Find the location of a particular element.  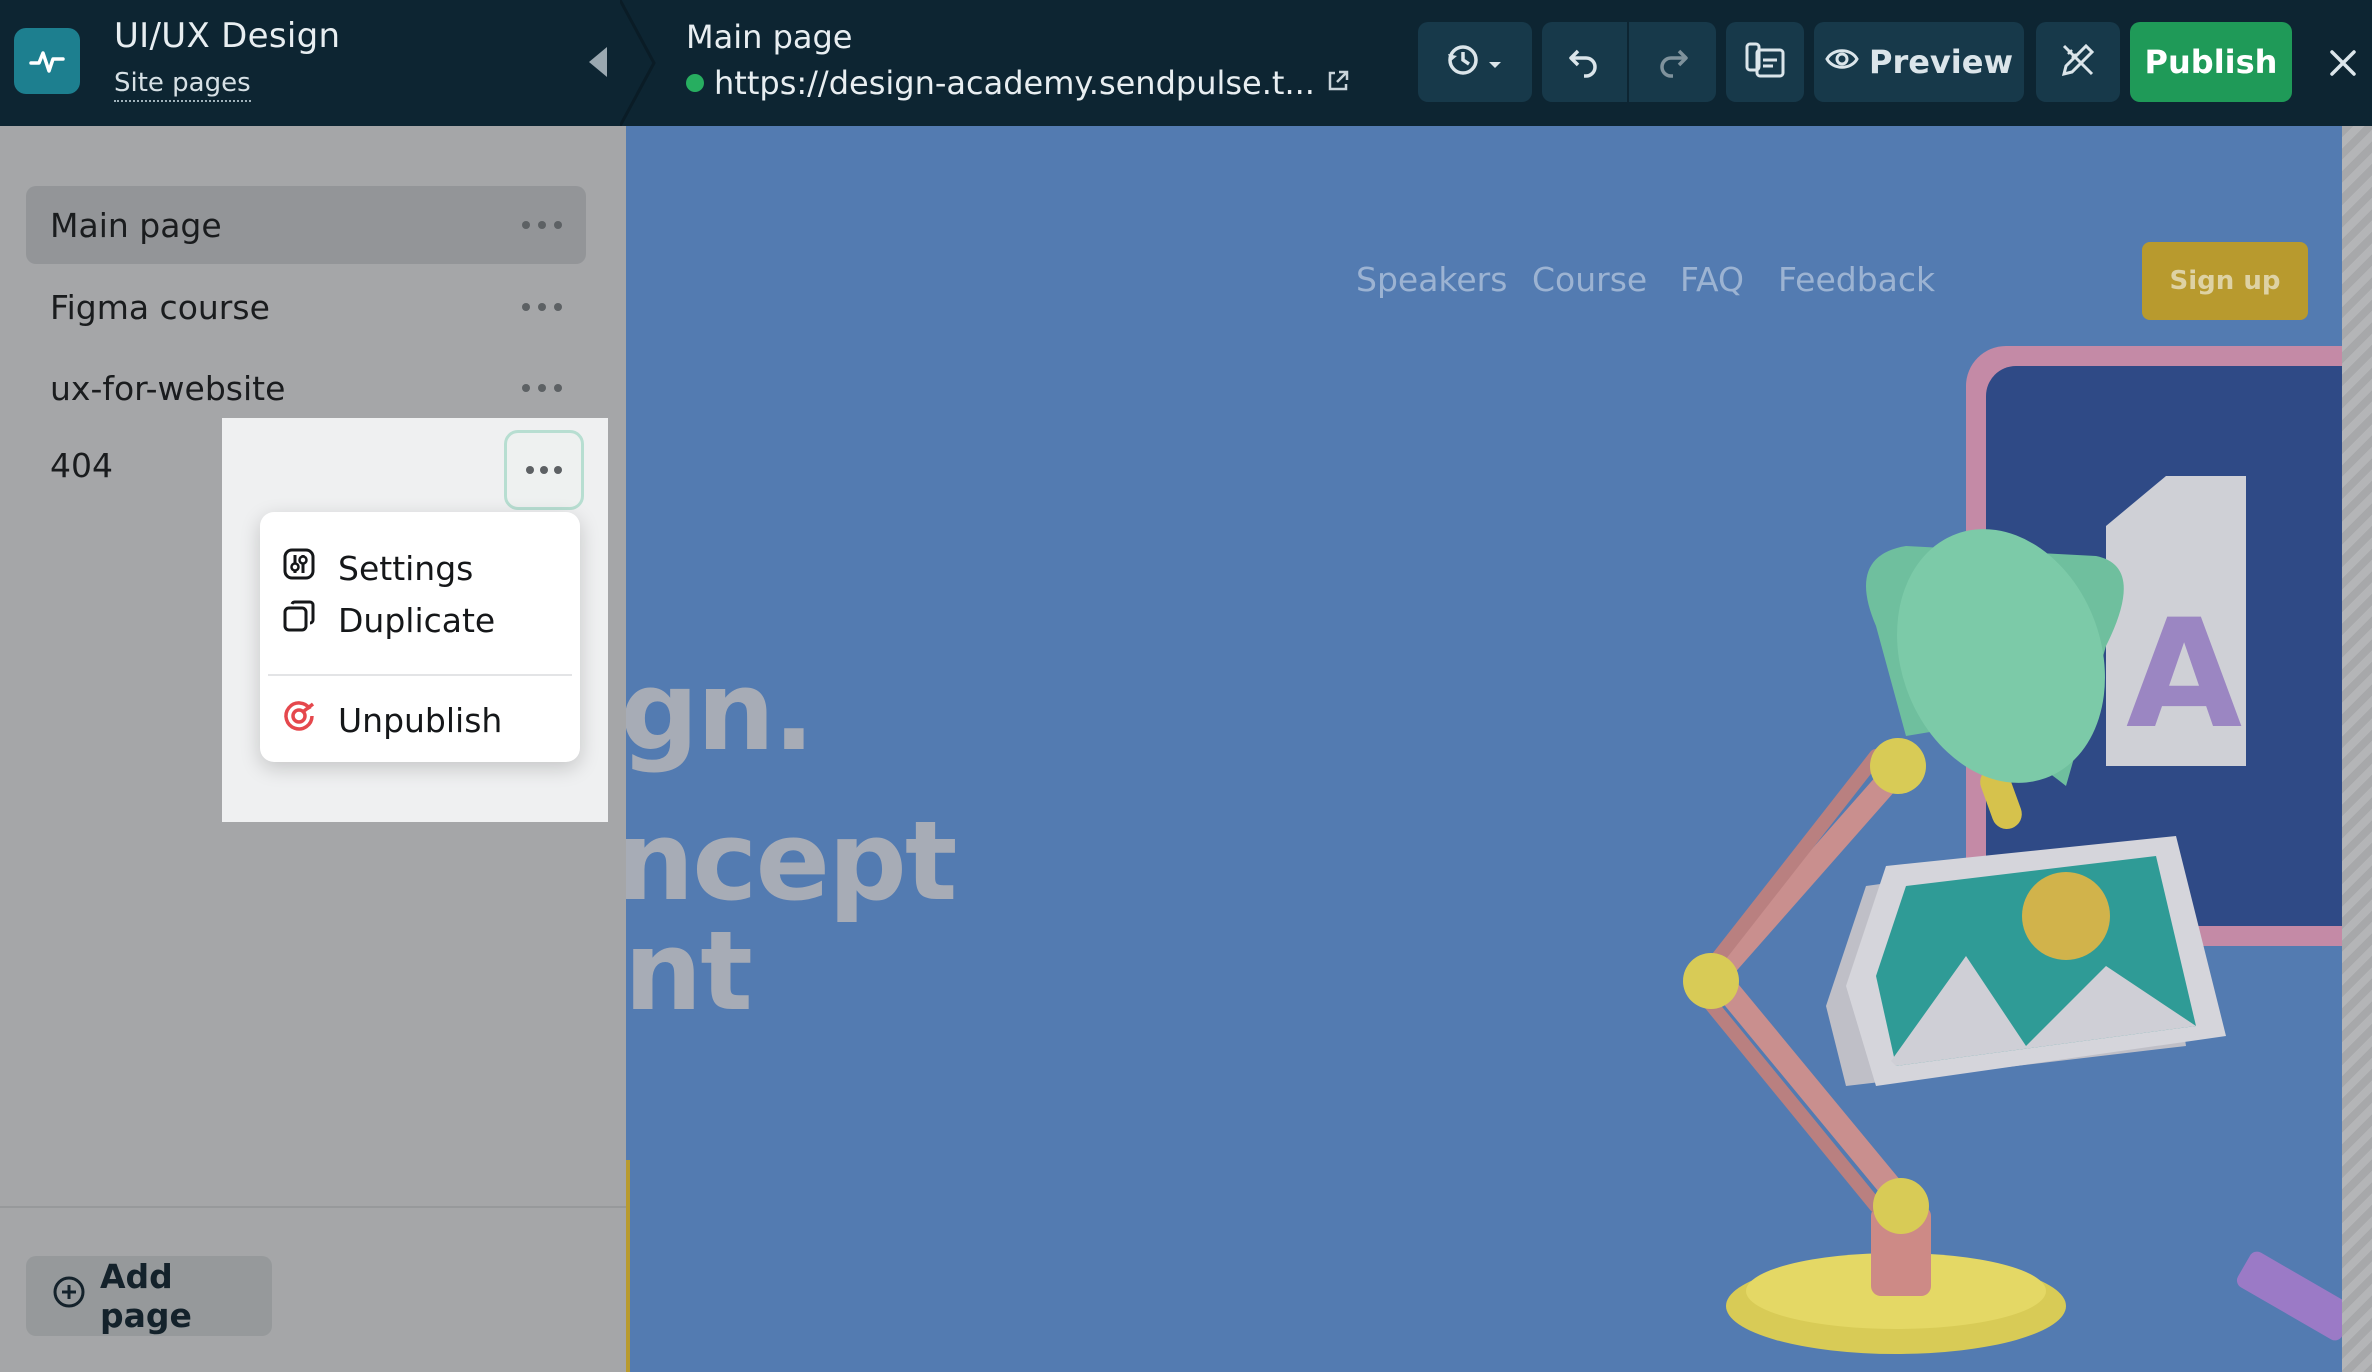

page-item-figma-course: Figma course is located at coordinates (306, 307).